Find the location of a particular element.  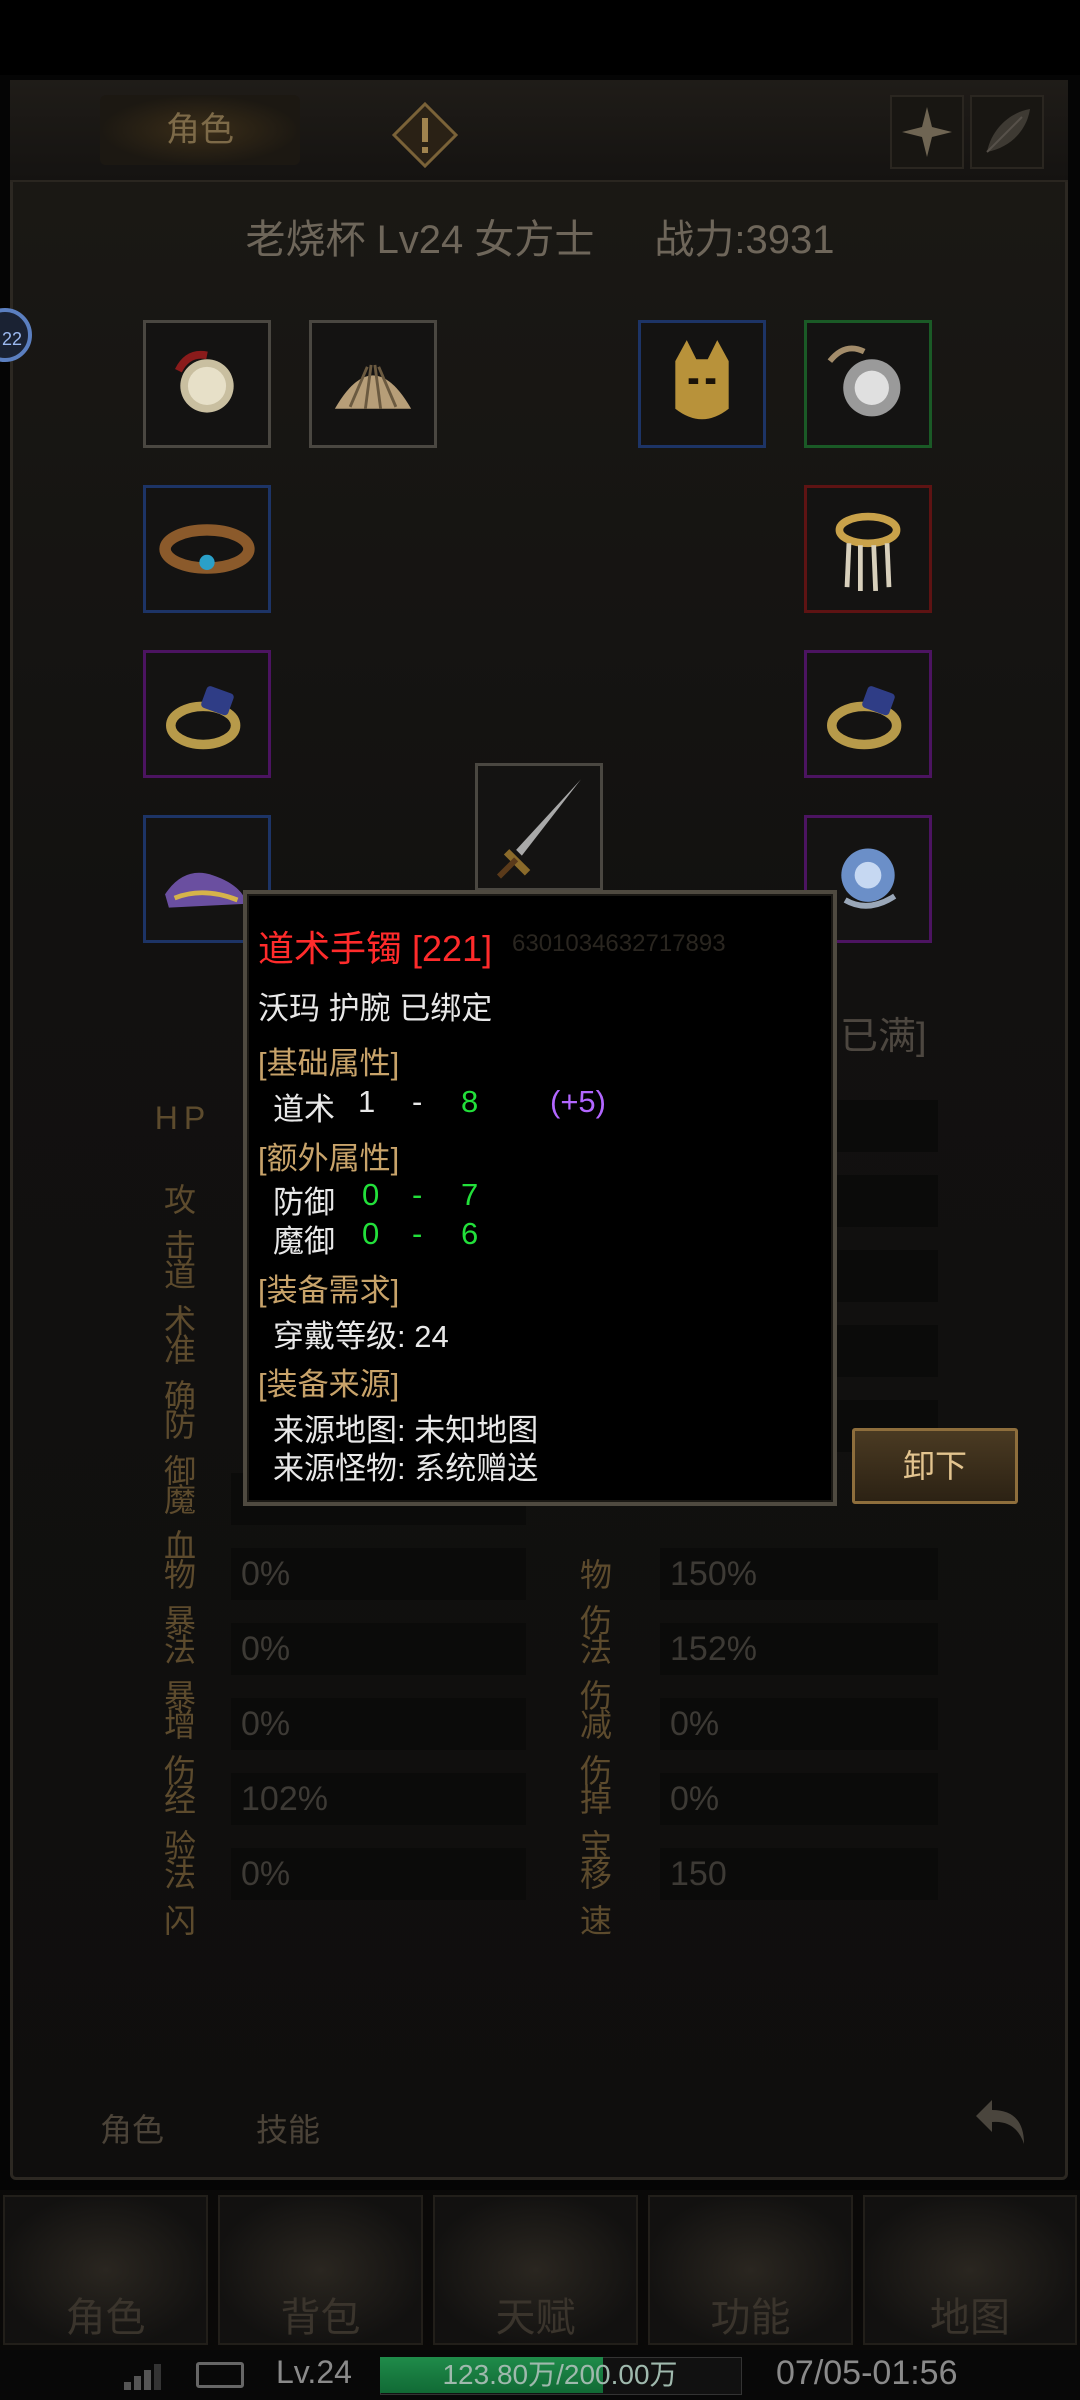

item-name: 道术手镯 [221] is located at coordinates (375, 946).